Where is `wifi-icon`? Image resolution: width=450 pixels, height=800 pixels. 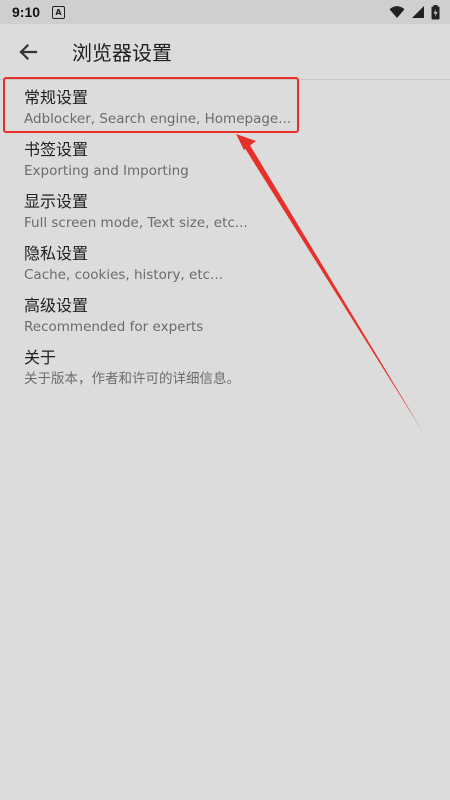 wifi-icon is located at coordinates (397, 12).